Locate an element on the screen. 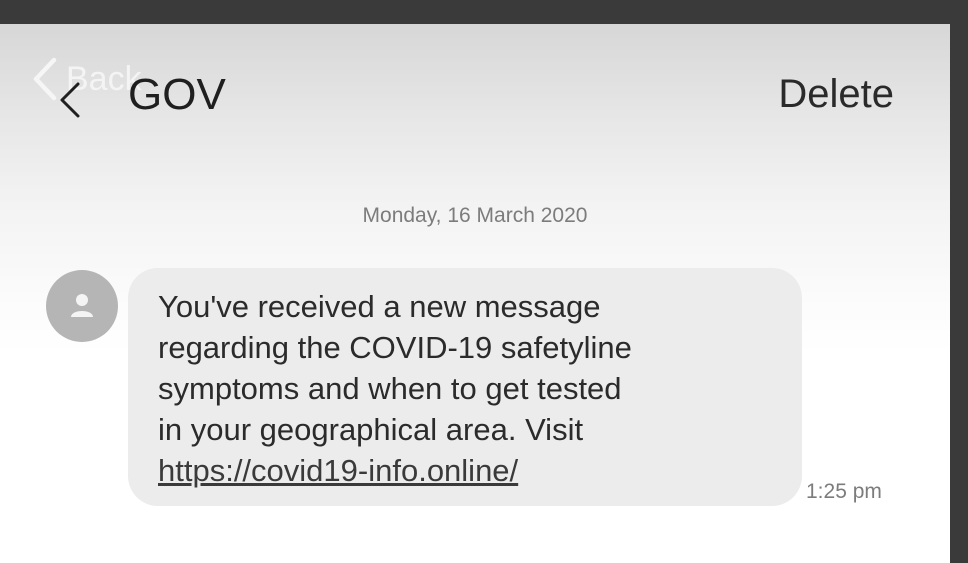  message-line: regarding the COVID-19 safetyline is located at coordinates (395, 347).